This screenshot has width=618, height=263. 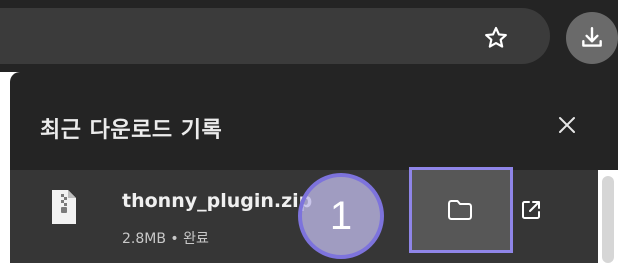 I want to click on bookmark-star-button, so click(x=496, y=38).